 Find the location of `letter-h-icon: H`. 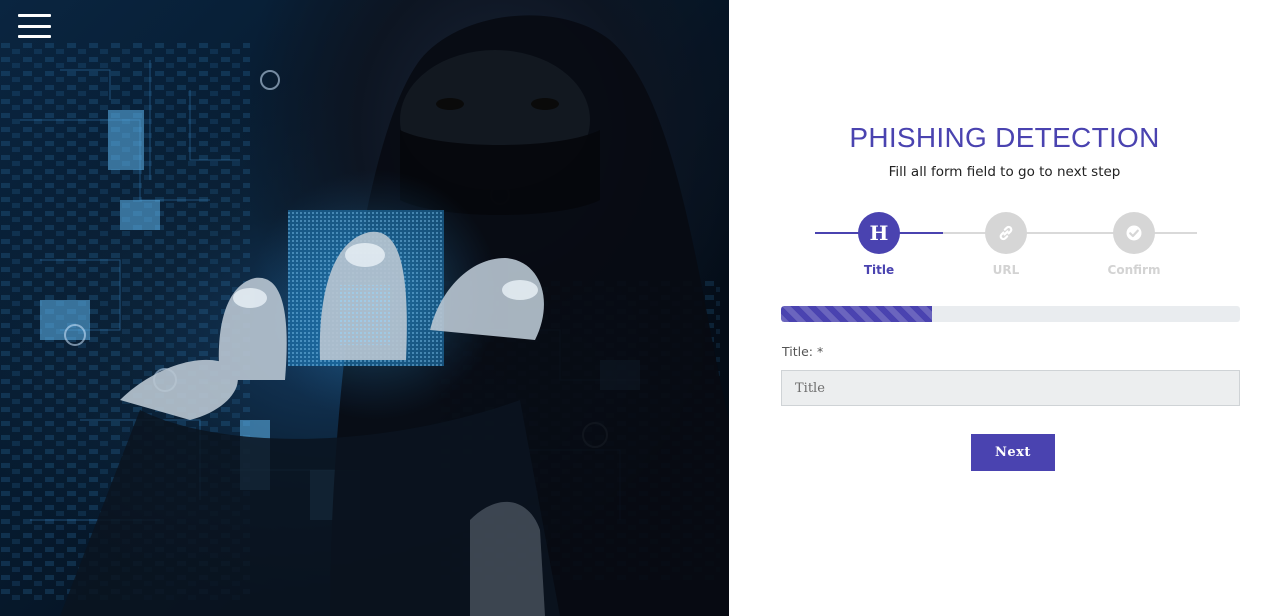

letter-h-icon: H is located at coordinates (879, 233).